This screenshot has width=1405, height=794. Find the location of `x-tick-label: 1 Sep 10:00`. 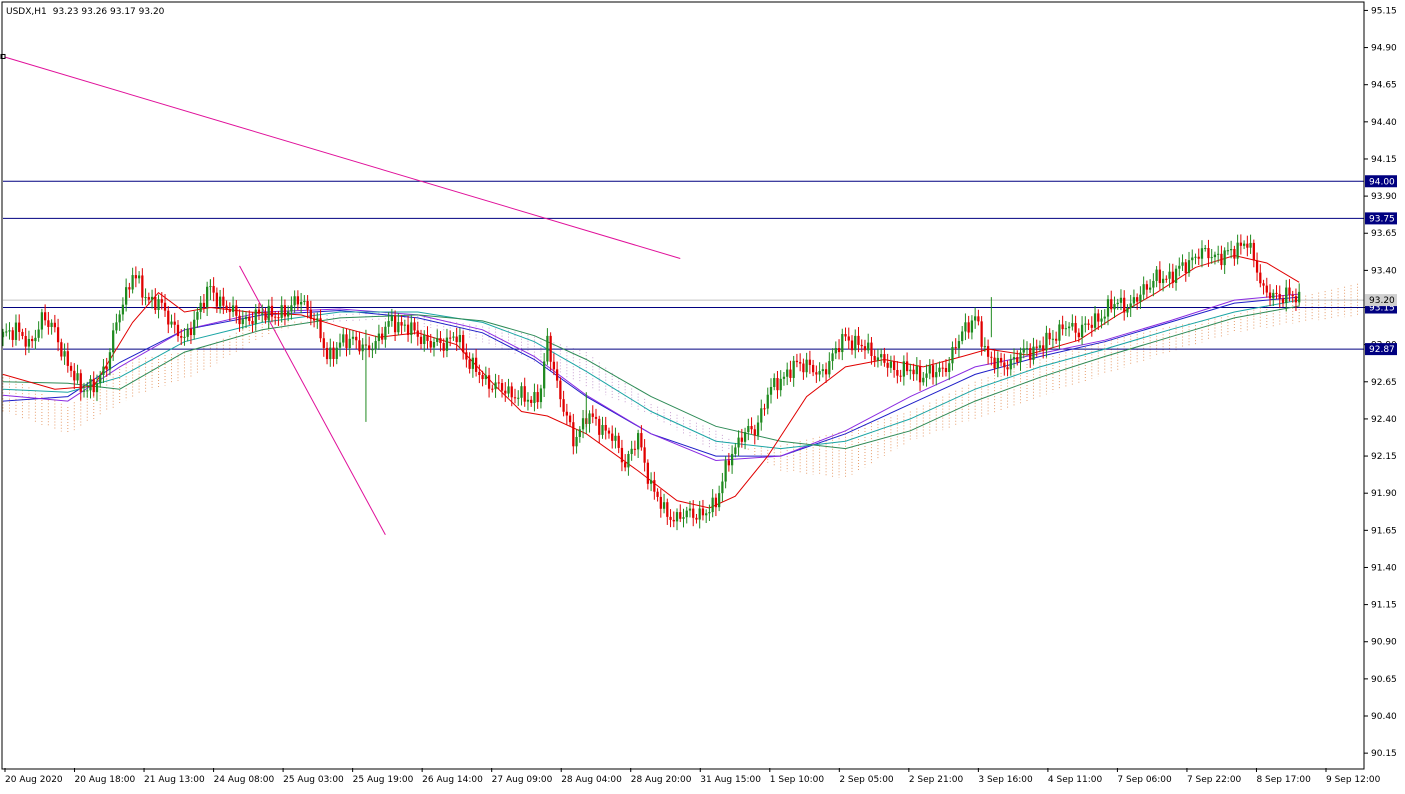

x-tick-label: 1 Sep 10:00 is located at coordinates (797, 780).